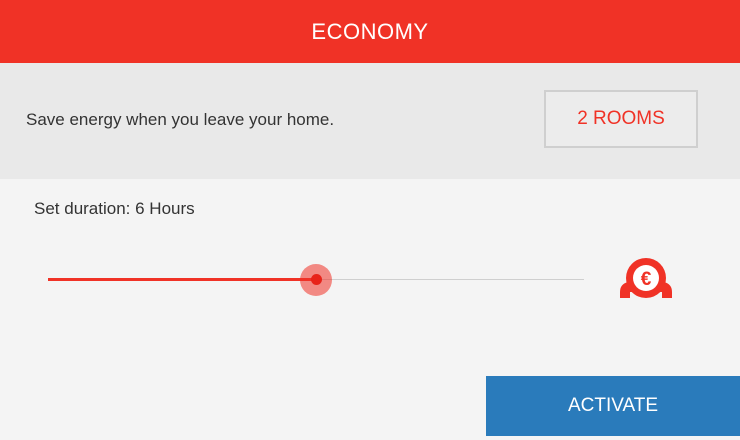  Describe the element at coordinates (180, 119) in the screenshot. I see `economy-description: Save energy when you leave your home.` at that location.